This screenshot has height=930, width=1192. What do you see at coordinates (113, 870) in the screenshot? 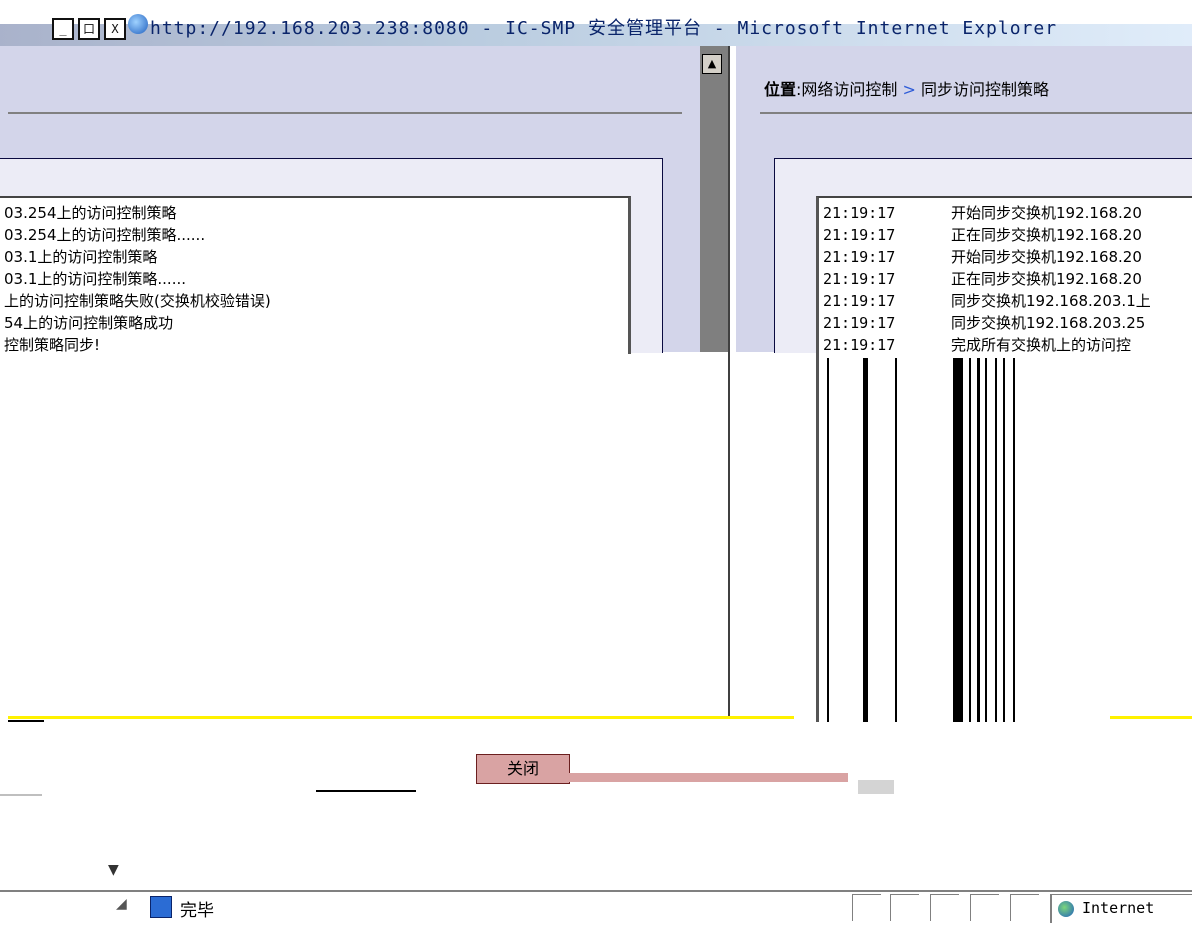
I see `dropdown-arrow-icon: ▼` at bounding box center [113, 870].